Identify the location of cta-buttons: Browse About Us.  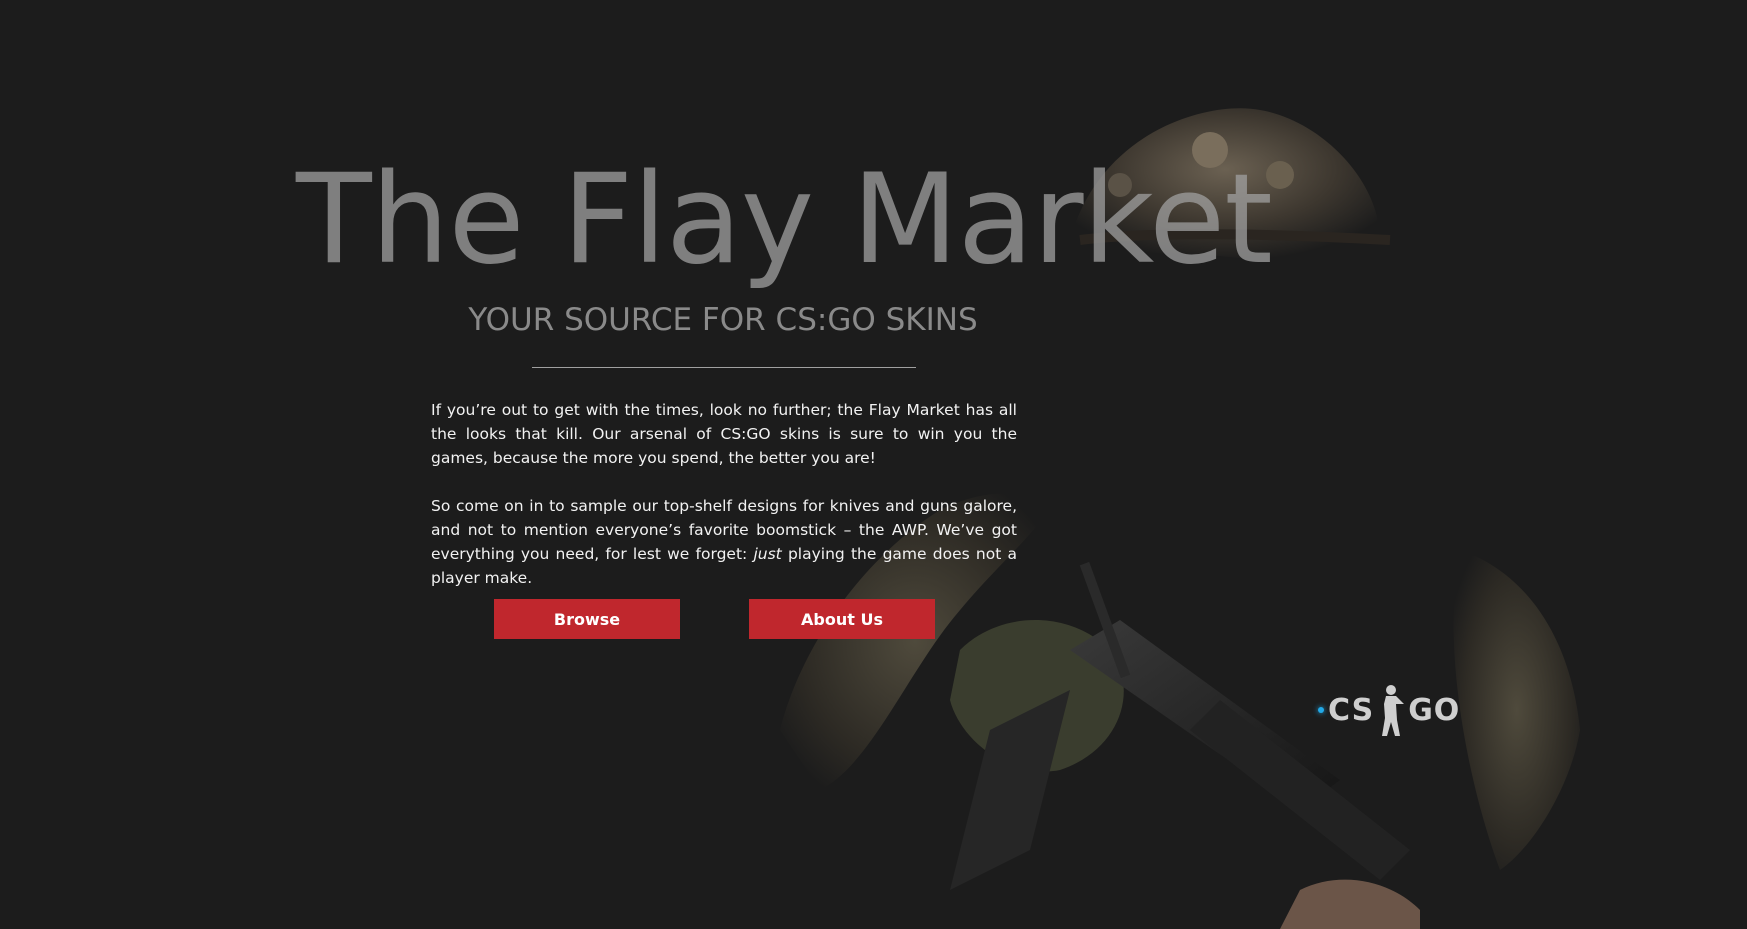
(714, 619).